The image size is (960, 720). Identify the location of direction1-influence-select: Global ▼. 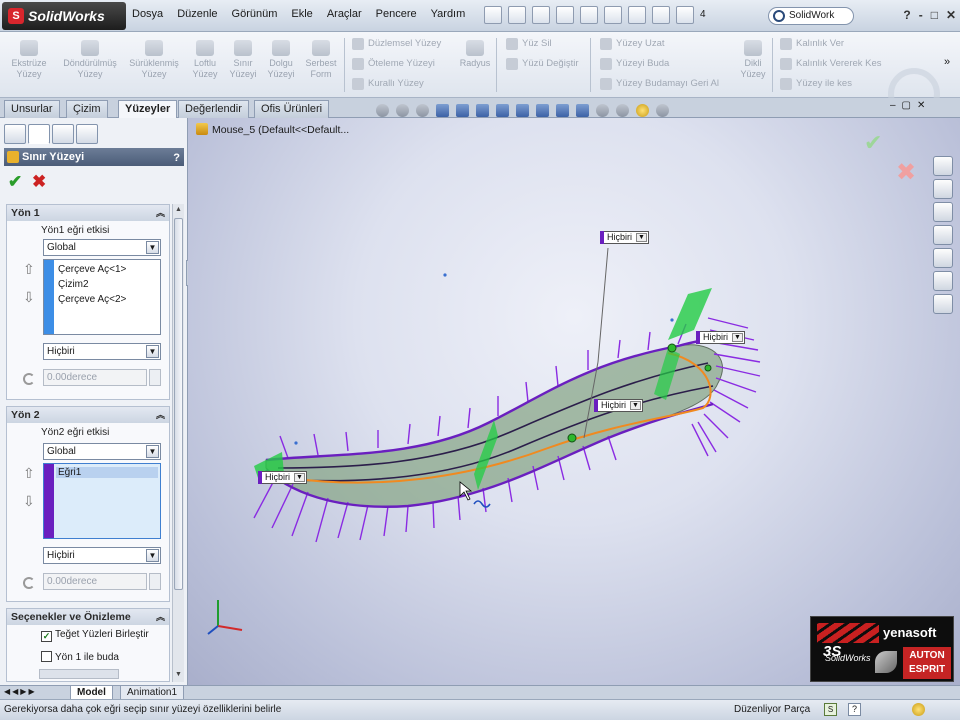
(102, 247).